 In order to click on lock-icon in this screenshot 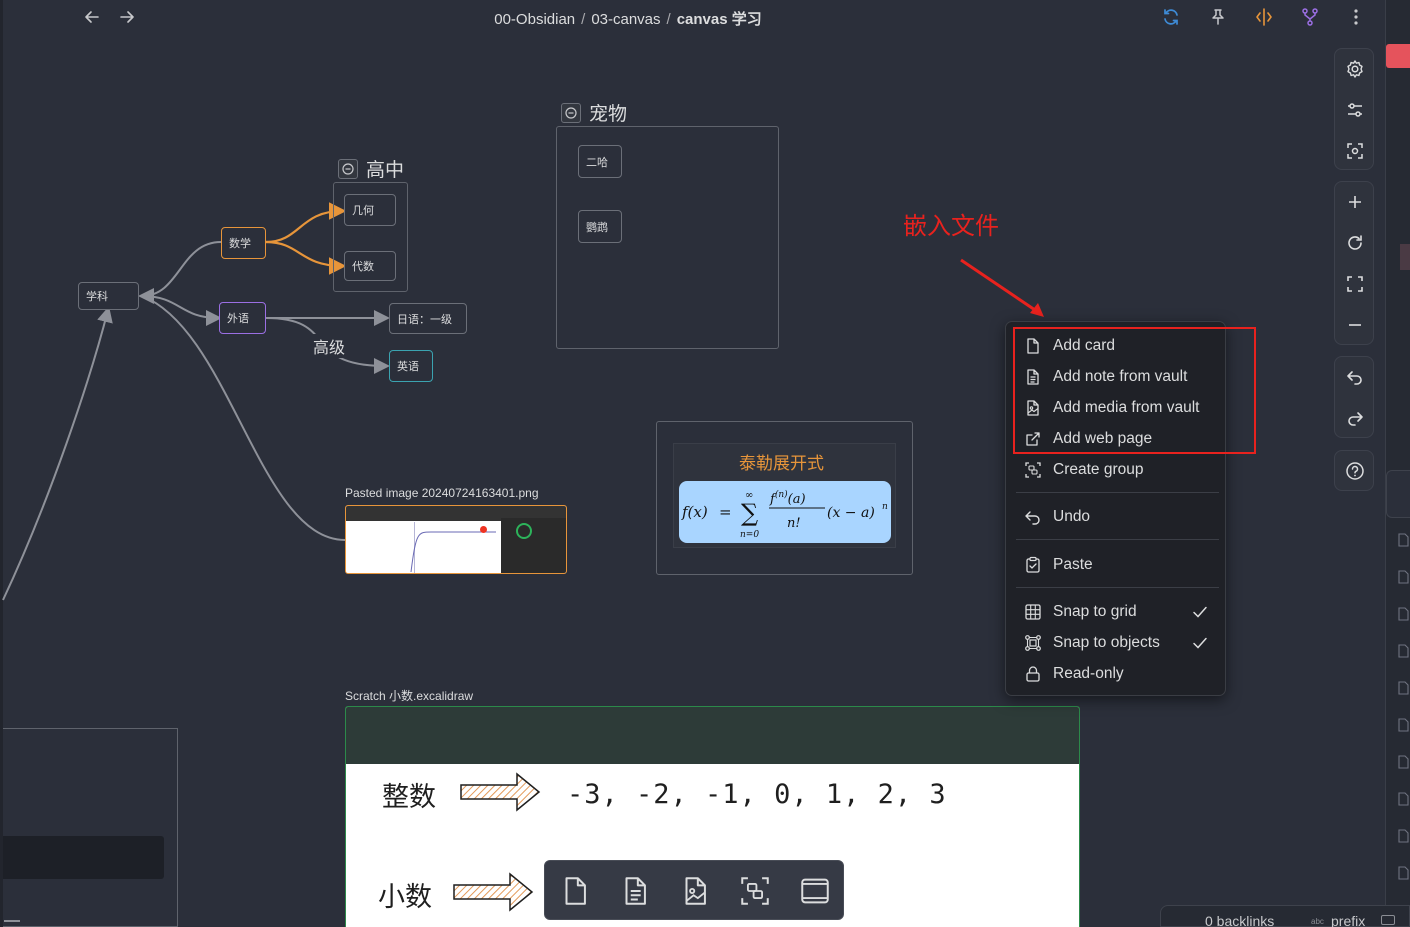, I will do `click(1033, 674)`.